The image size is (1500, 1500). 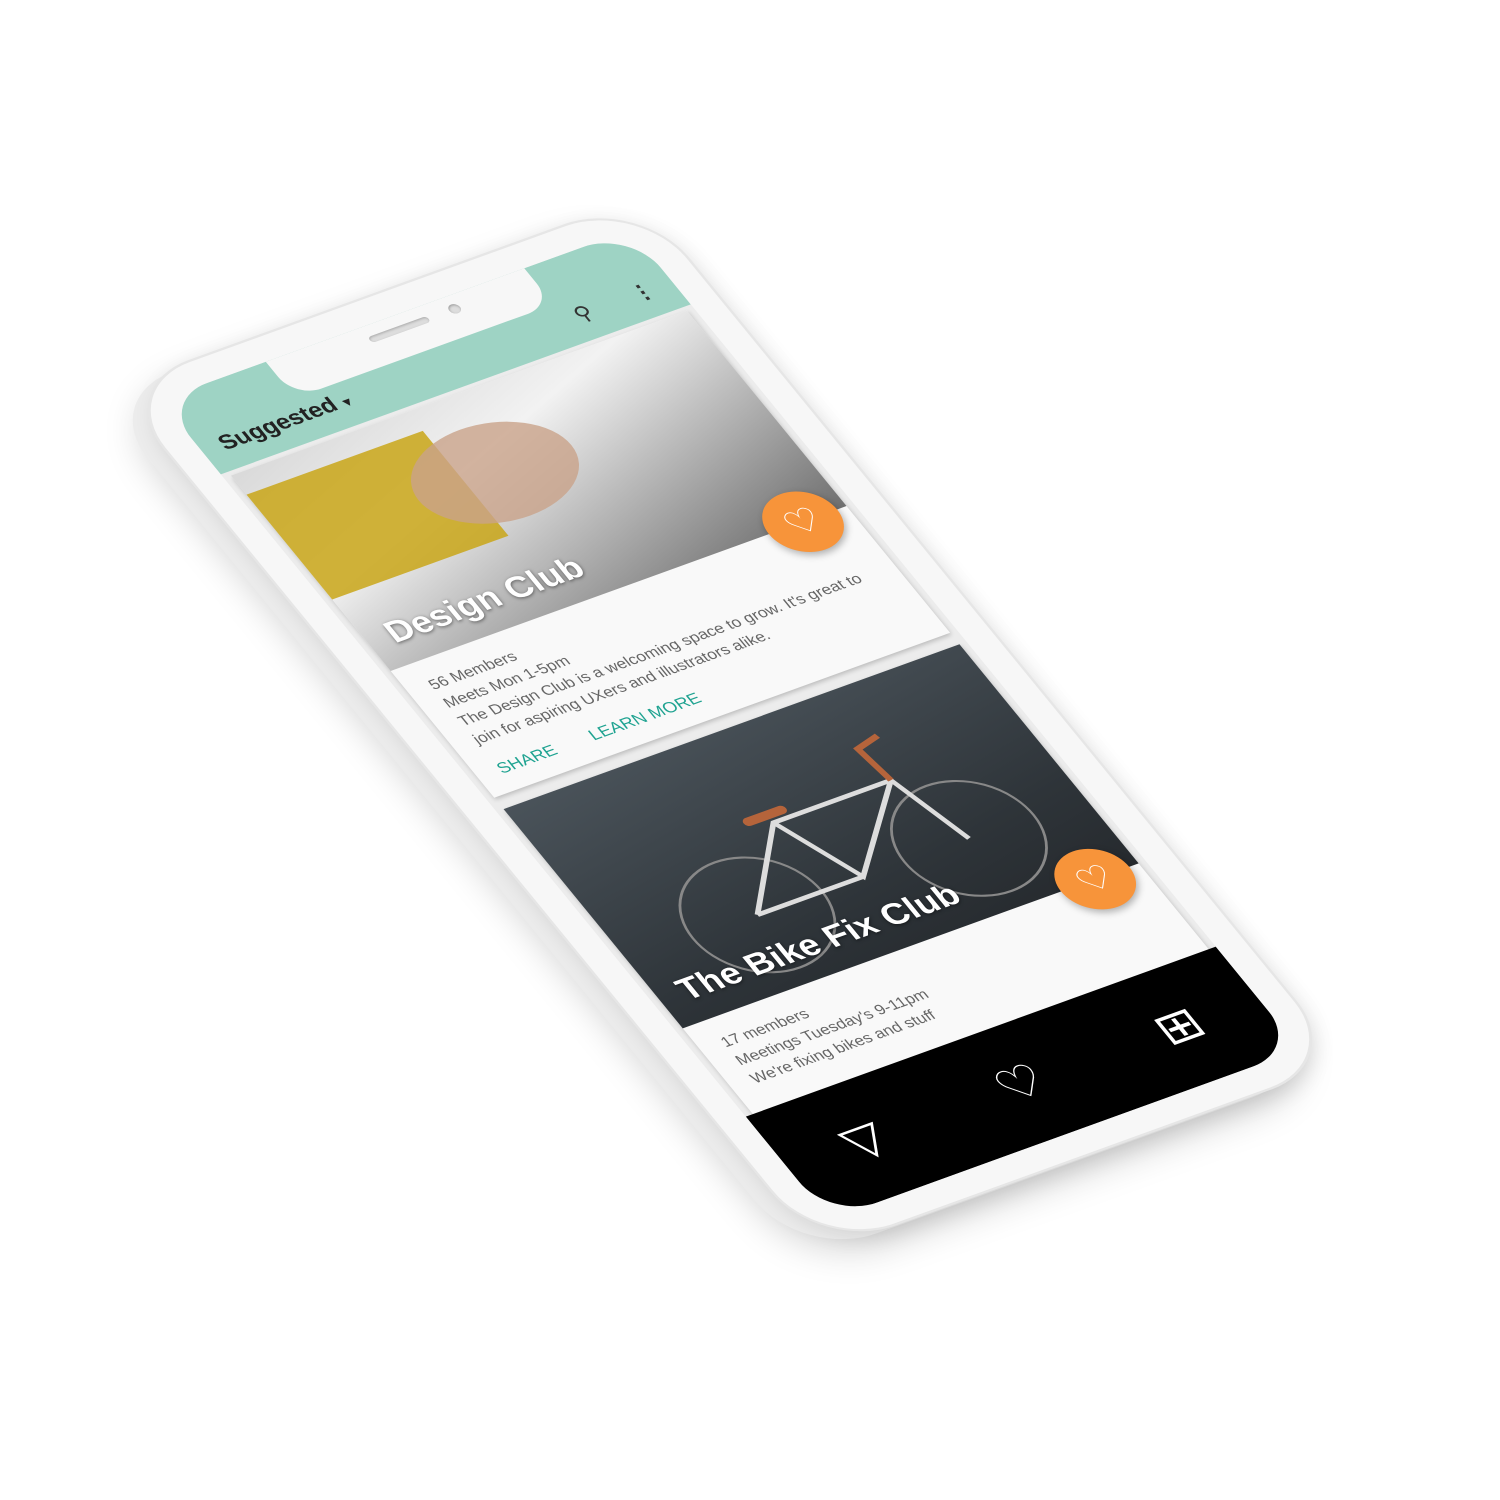 What do you see at coordinates (347, 402) in the screenshot?
I see `caret-down-icon: ▾` at bounding box center [347, 402].